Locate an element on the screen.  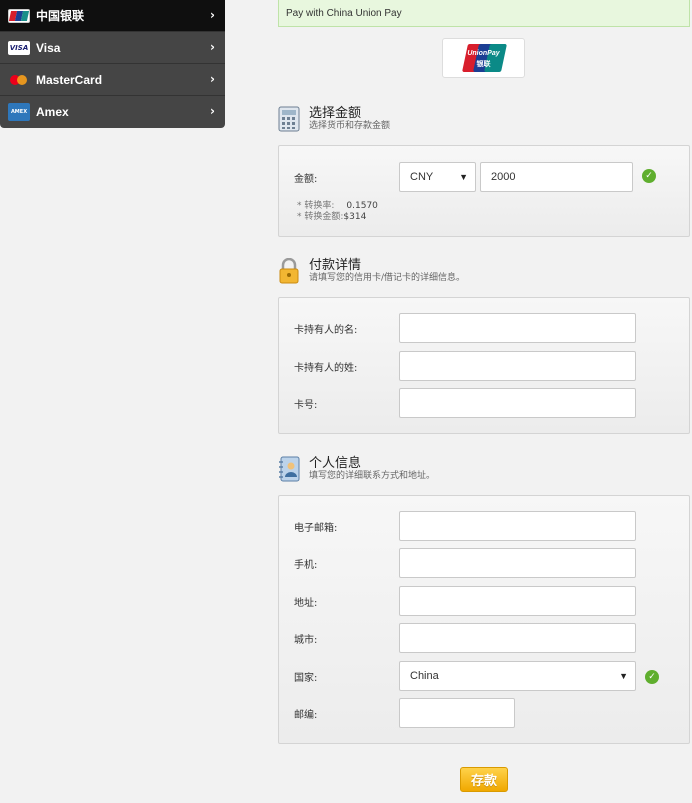
pay-method-banner: Pay with China Union Pay is located at coordinates (484, 13).